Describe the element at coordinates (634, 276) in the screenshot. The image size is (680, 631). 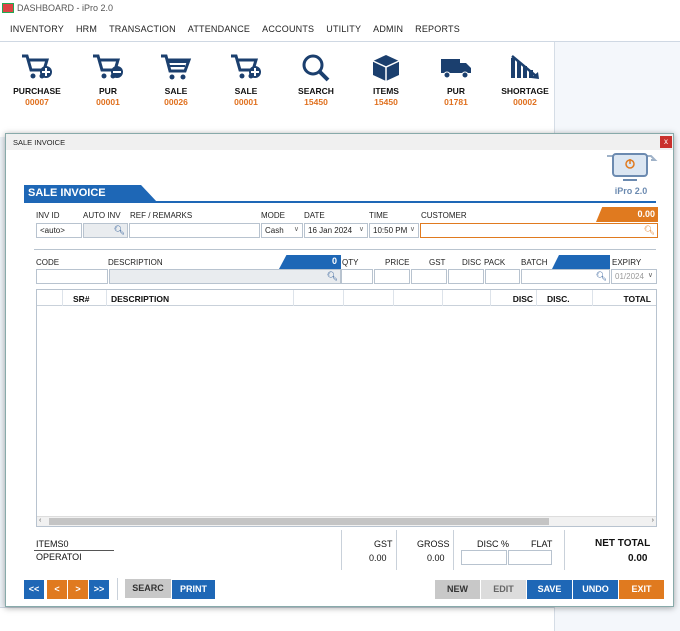
I see `expiry-select: 01/2024 ∨` at that location.